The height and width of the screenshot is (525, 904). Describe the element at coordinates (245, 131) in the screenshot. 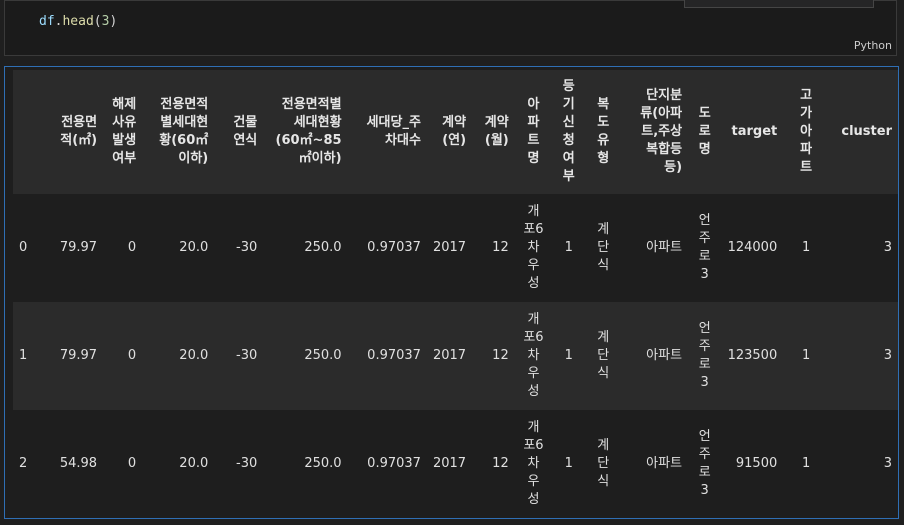

I see `column-header: 건물 연식` at that location.